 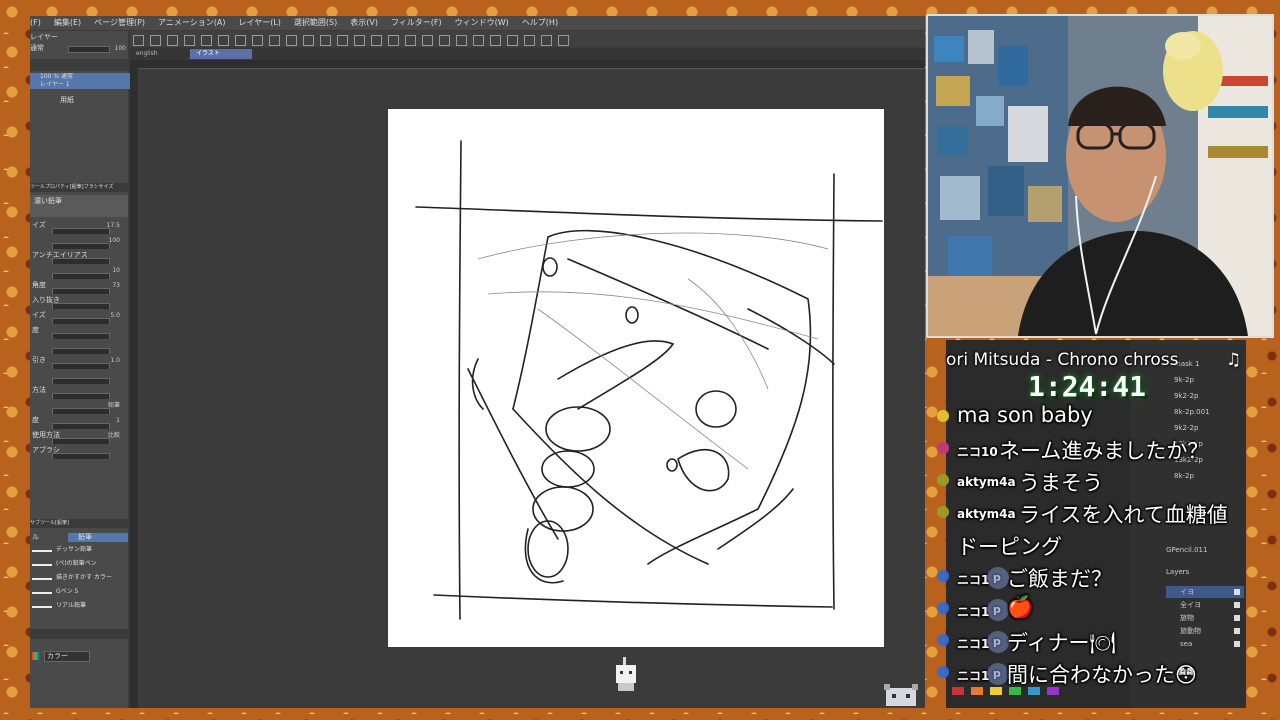 I want to click on subtool-item: 描きかすかす カラー, so click(x=79, y=579).